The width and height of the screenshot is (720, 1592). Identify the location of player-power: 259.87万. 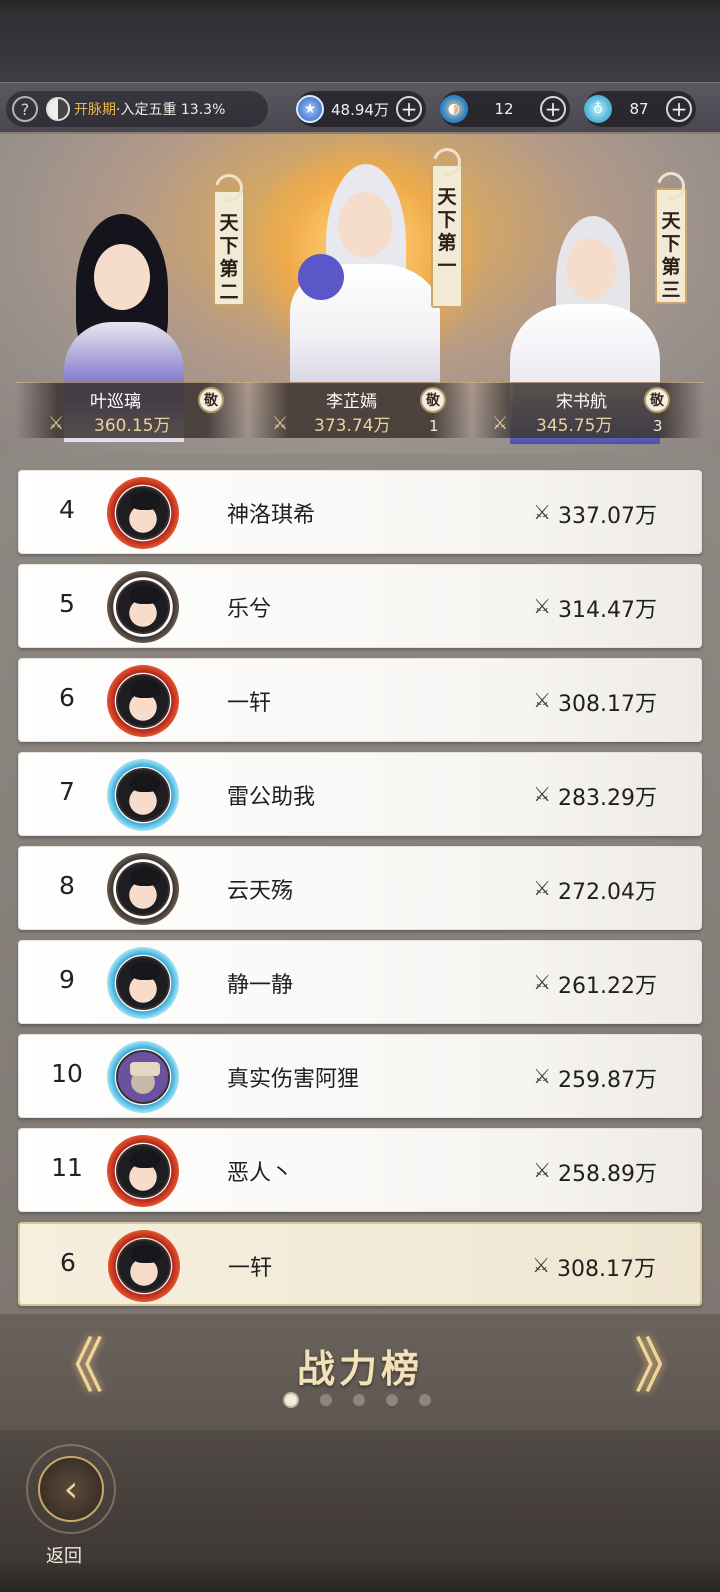
(607, 1080).